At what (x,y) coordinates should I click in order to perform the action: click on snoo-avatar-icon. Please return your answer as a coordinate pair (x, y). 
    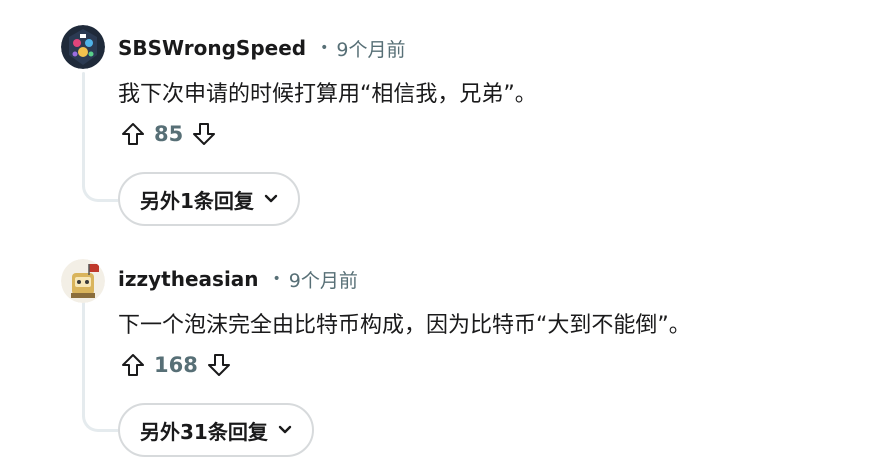
    Looking at the image, I should click on (83, 281).